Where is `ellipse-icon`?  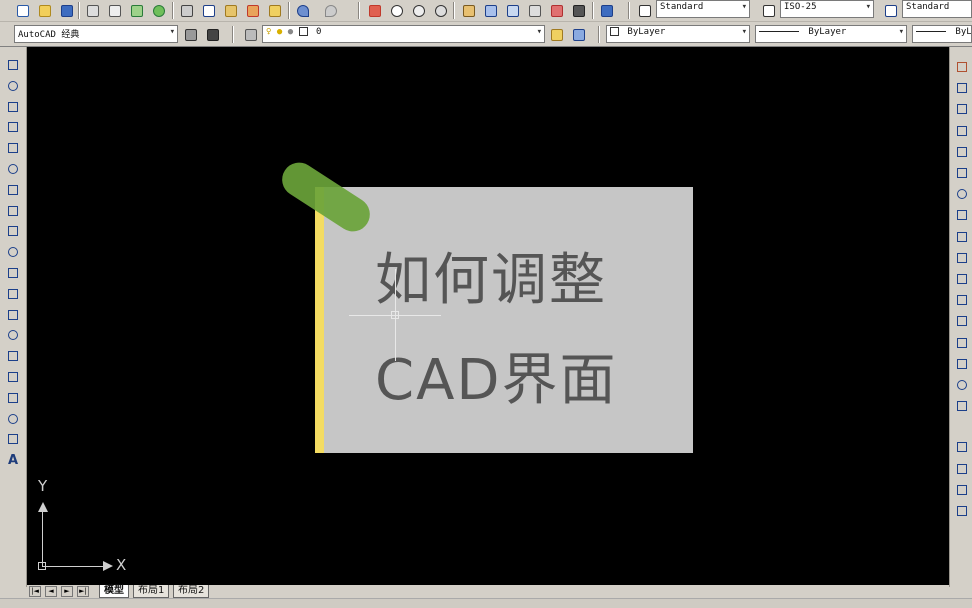 ellipse-icon is located at coordinates (13, 252).